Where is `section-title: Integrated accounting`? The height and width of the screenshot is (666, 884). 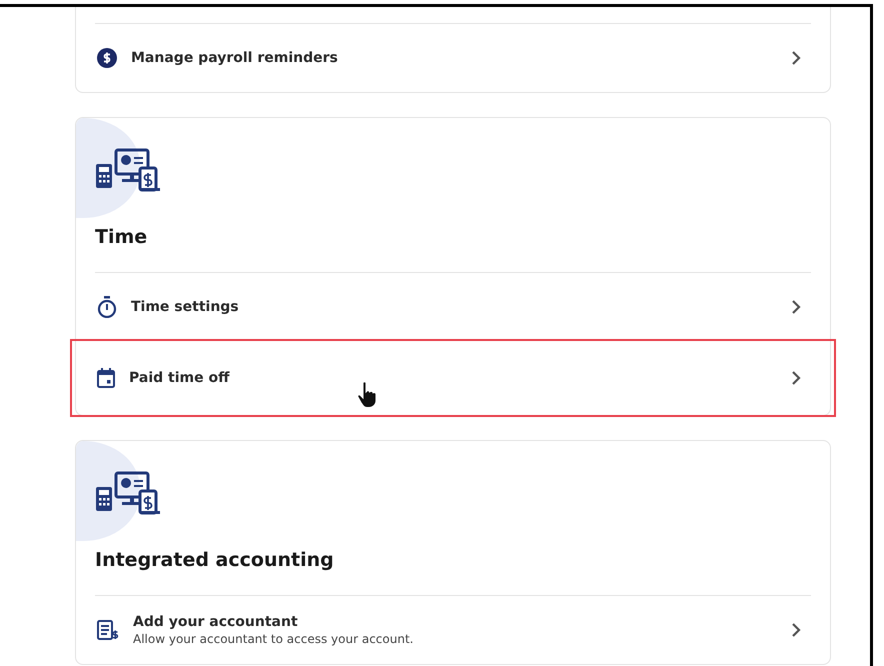 section-title: Integrated accounting is located at coordinates (453, 555).